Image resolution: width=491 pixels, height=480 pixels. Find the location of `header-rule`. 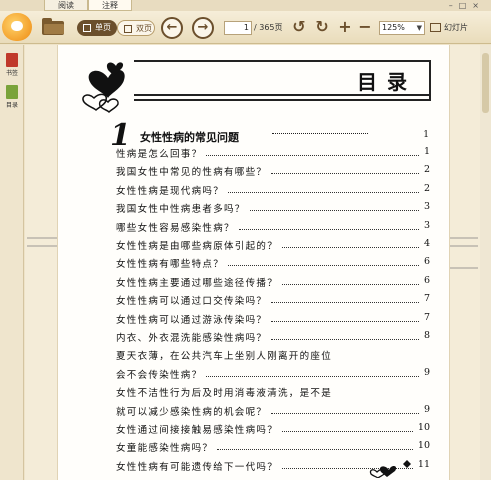

header-rule is located at coordinates (282, 100).